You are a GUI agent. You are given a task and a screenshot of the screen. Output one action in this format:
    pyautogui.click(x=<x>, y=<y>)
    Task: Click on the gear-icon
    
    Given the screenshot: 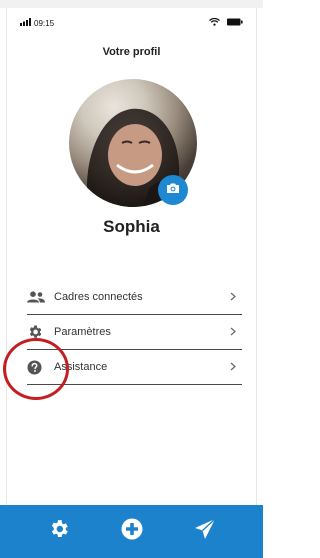 What is the action you would take?
    pyautogui.click(x=59, y=531)
    